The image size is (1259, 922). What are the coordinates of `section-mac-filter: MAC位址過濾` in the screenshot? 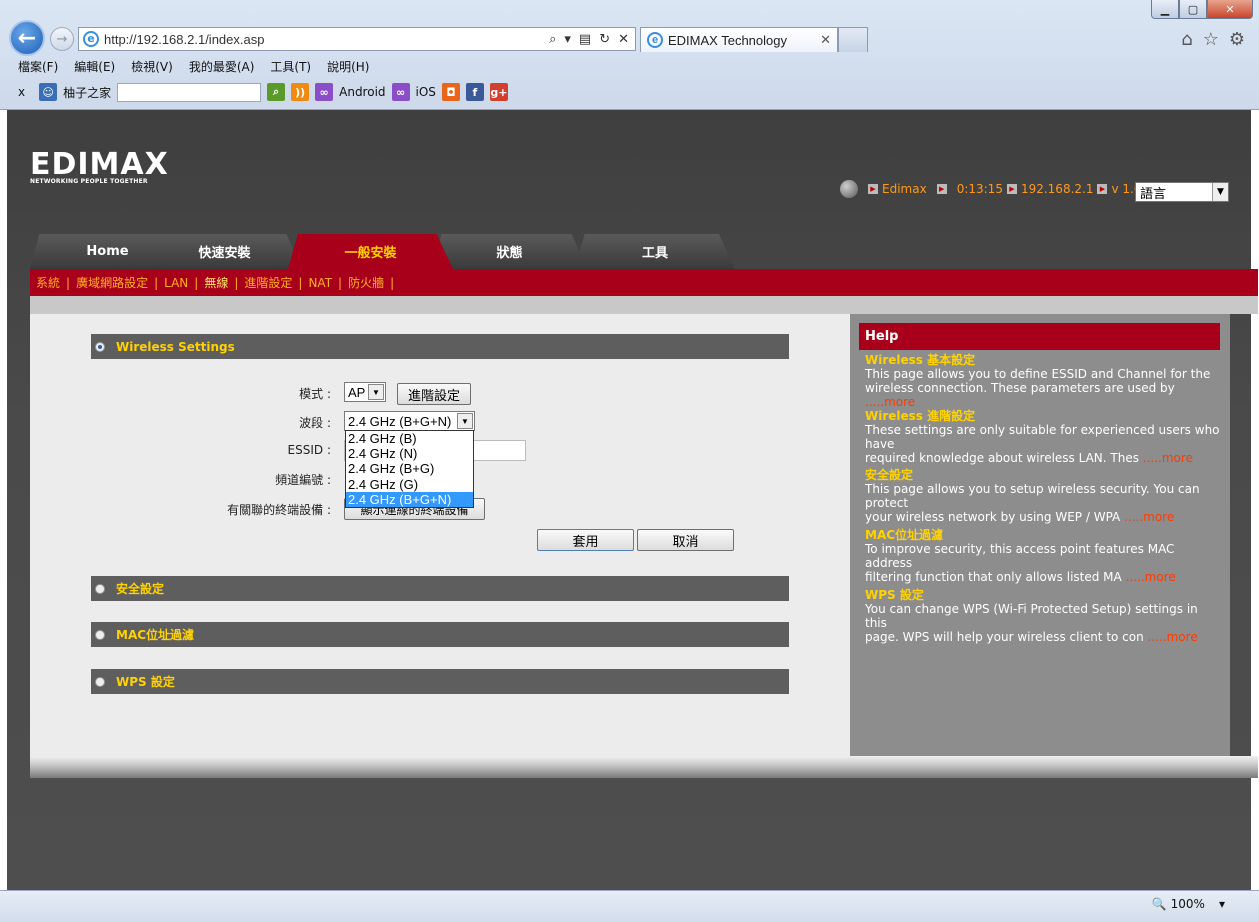 It's located at (440, 634).